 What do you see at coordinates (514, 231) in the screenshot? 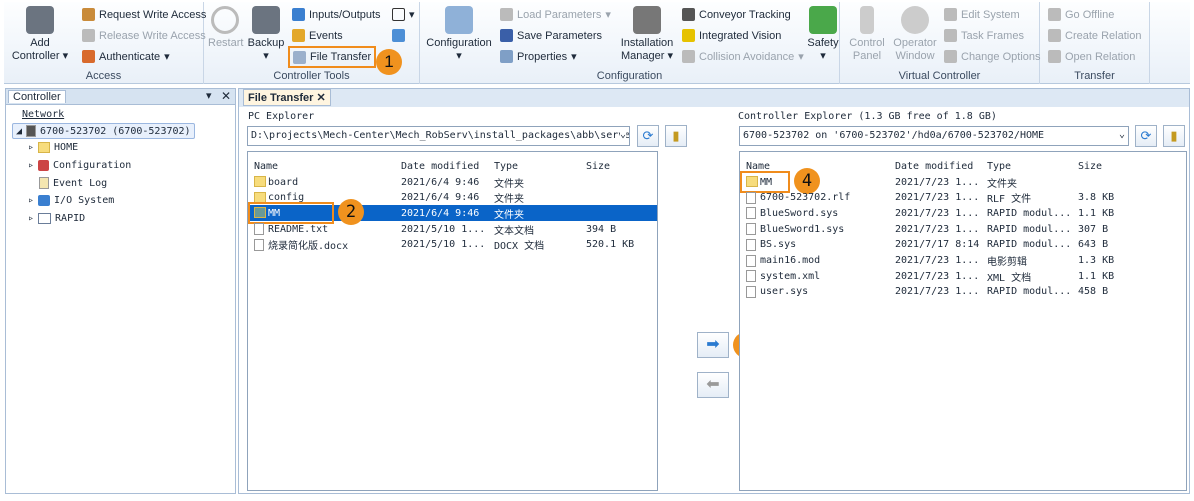
I see `cell-type: 文本文档` at bounding box center [514, 231].